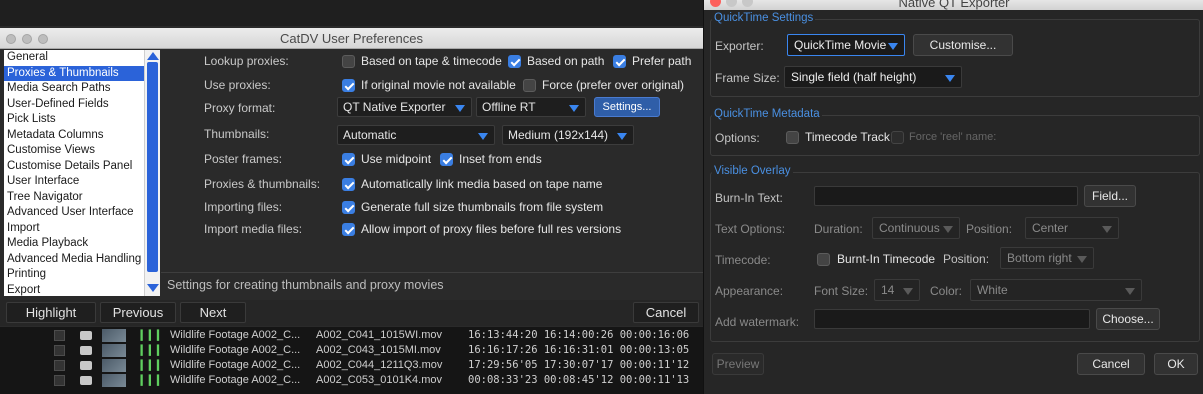 The height and width of the screenshot is (394, 1203). Describe the element at coordinates (823, 259) in the screenshot. I see `burnt-in-timecode-checkbox` at that location.